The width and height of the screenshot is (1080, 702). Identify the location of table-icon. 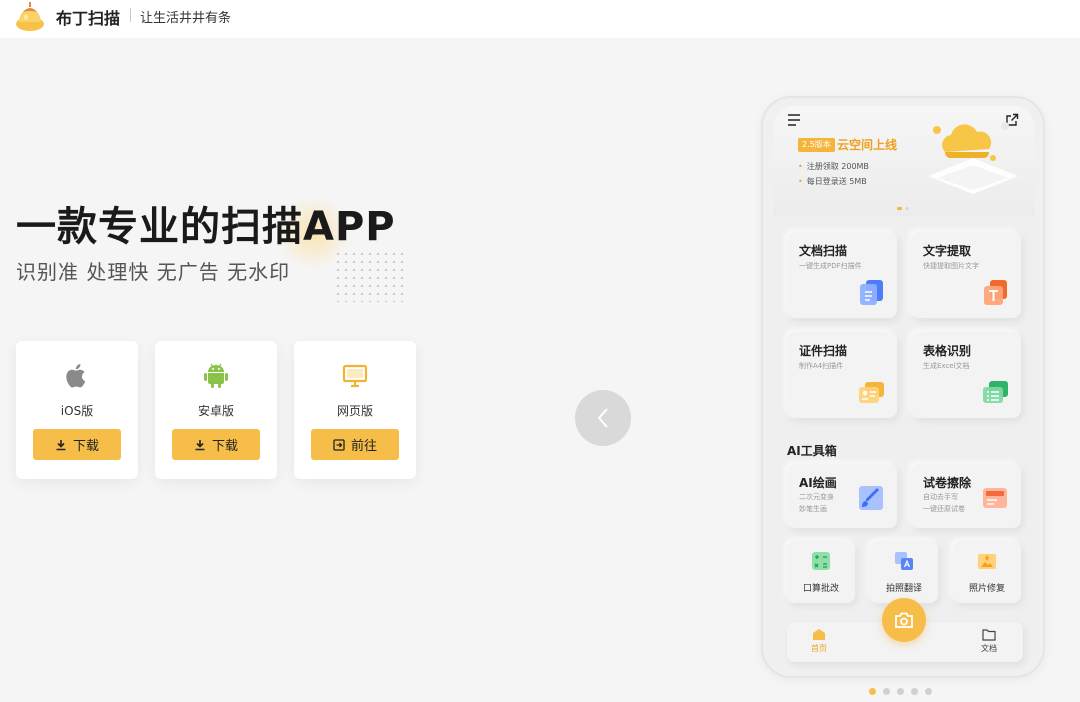
(995, 392).